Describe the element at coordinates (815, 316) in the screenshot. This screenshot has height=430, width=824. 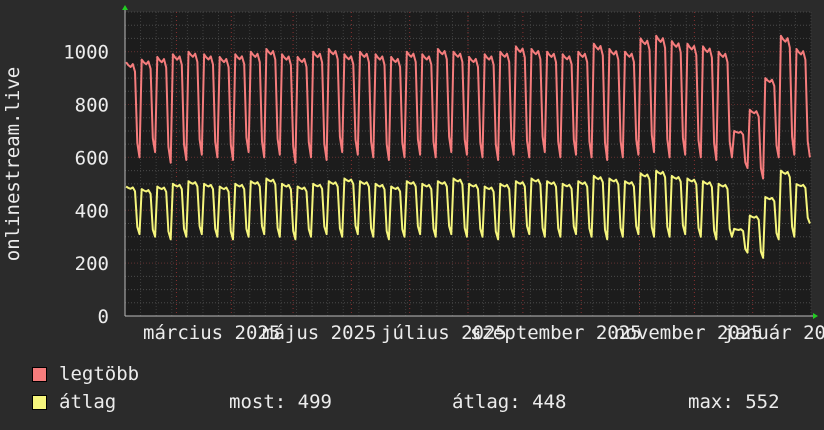
I see `x-axis-arrow` at that location.